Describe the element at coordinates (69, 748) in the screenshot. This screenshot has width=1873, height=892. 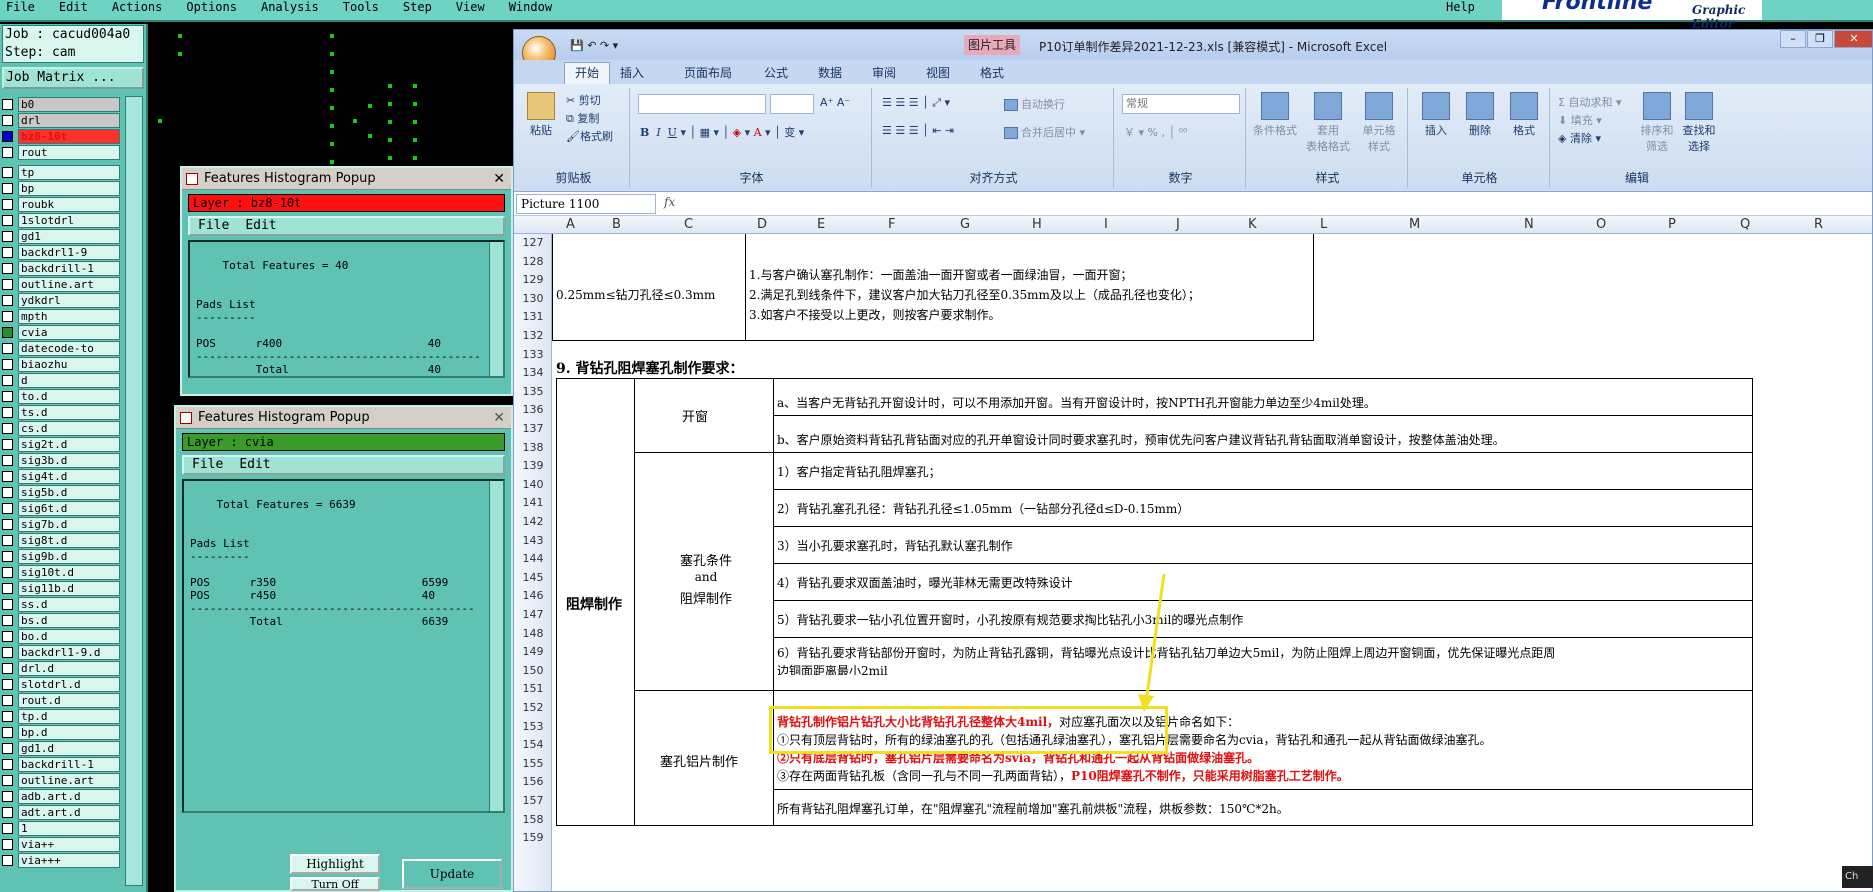
I see `layer-name: gd1.d` at that location.